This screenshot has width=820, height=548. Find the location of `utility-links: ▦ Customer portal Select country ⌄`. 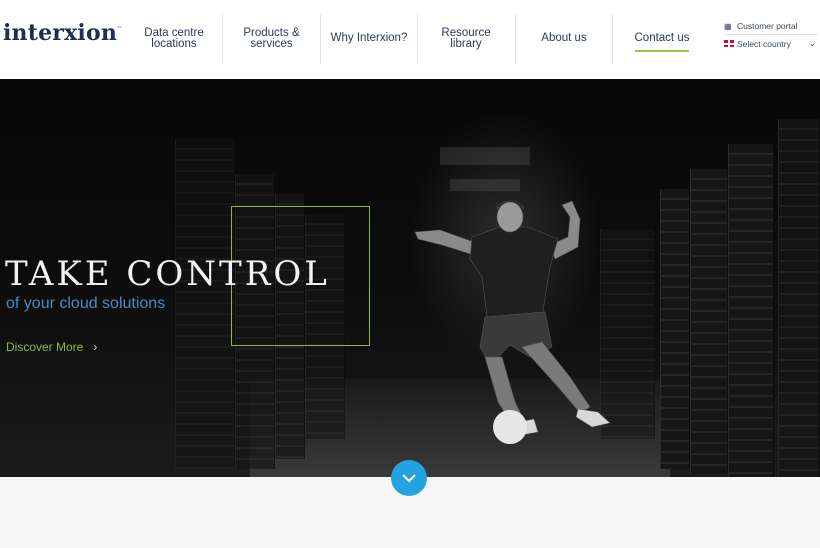

utility-links: ▦ Customer portal Select country ⌄ is located at coordinates (771, 35).